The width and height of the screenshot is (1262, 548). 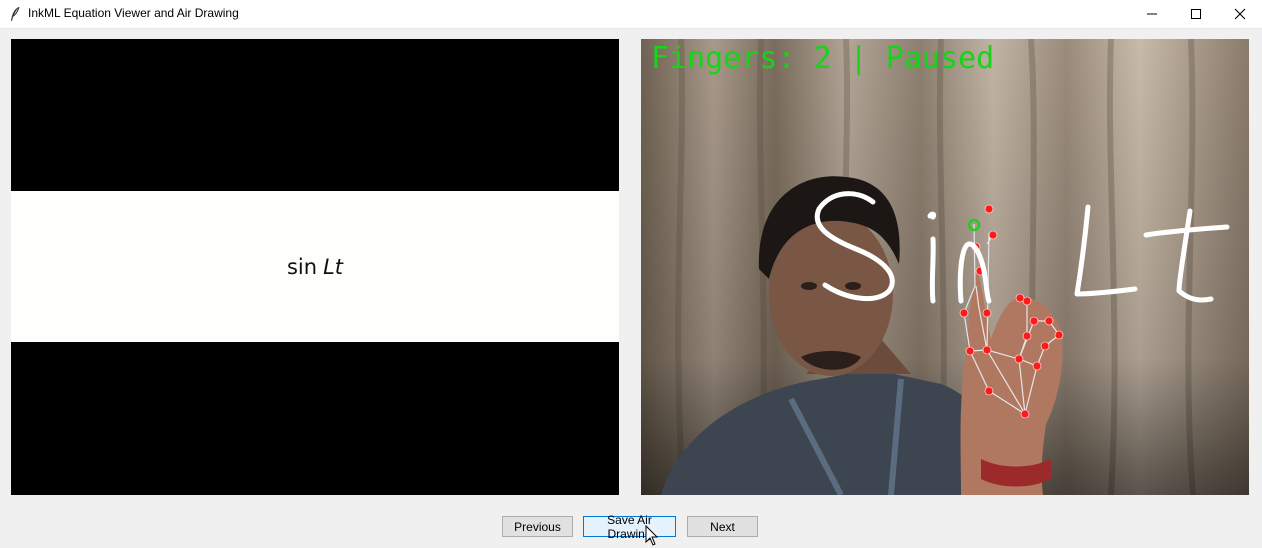 I want to click on equation-arguments: Lt, so click(x=333, y=266).